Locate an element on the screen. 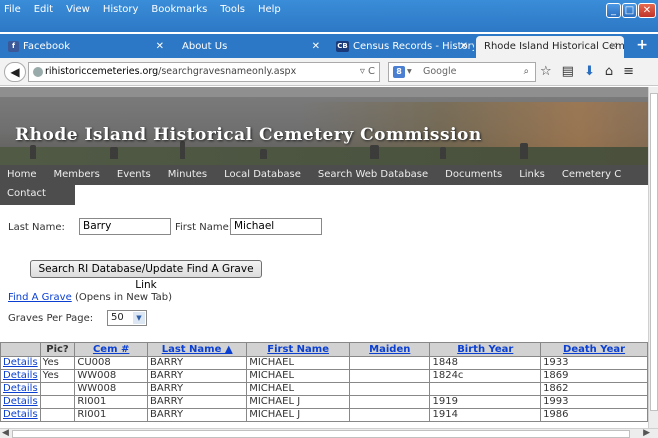 The height and width of the screenshot is (438, 658). sort-birth-year-link: Birth Year is located at coordinates (485, 349).